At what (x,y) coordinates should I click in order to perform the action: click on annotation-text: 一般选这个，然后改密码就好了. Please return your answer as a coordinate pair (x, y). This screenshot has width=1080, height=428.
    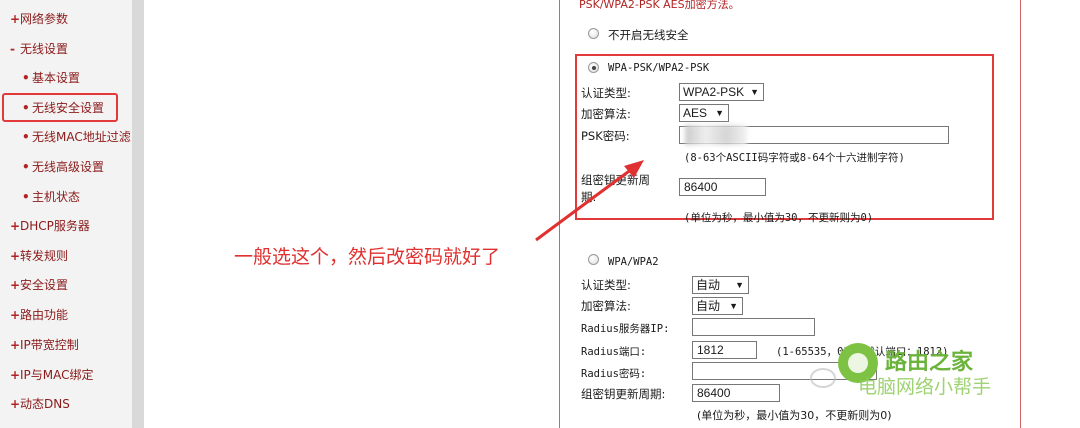
    Looking at the image, I should click on (367, 257).